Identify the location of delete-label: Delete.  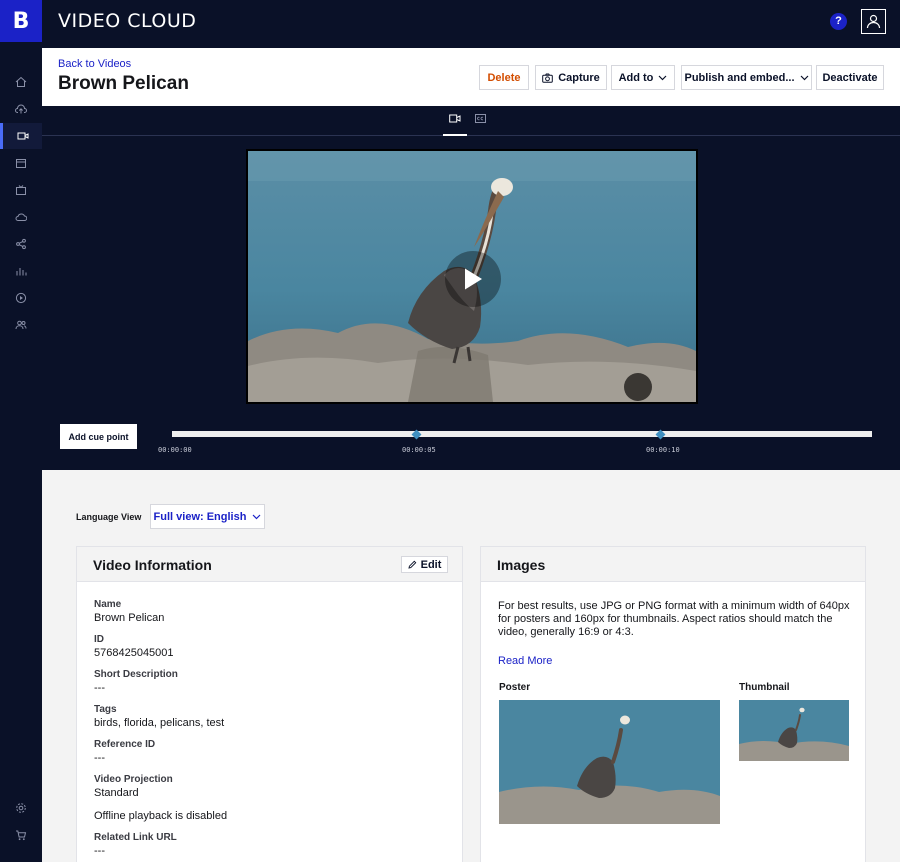
(504, 77).